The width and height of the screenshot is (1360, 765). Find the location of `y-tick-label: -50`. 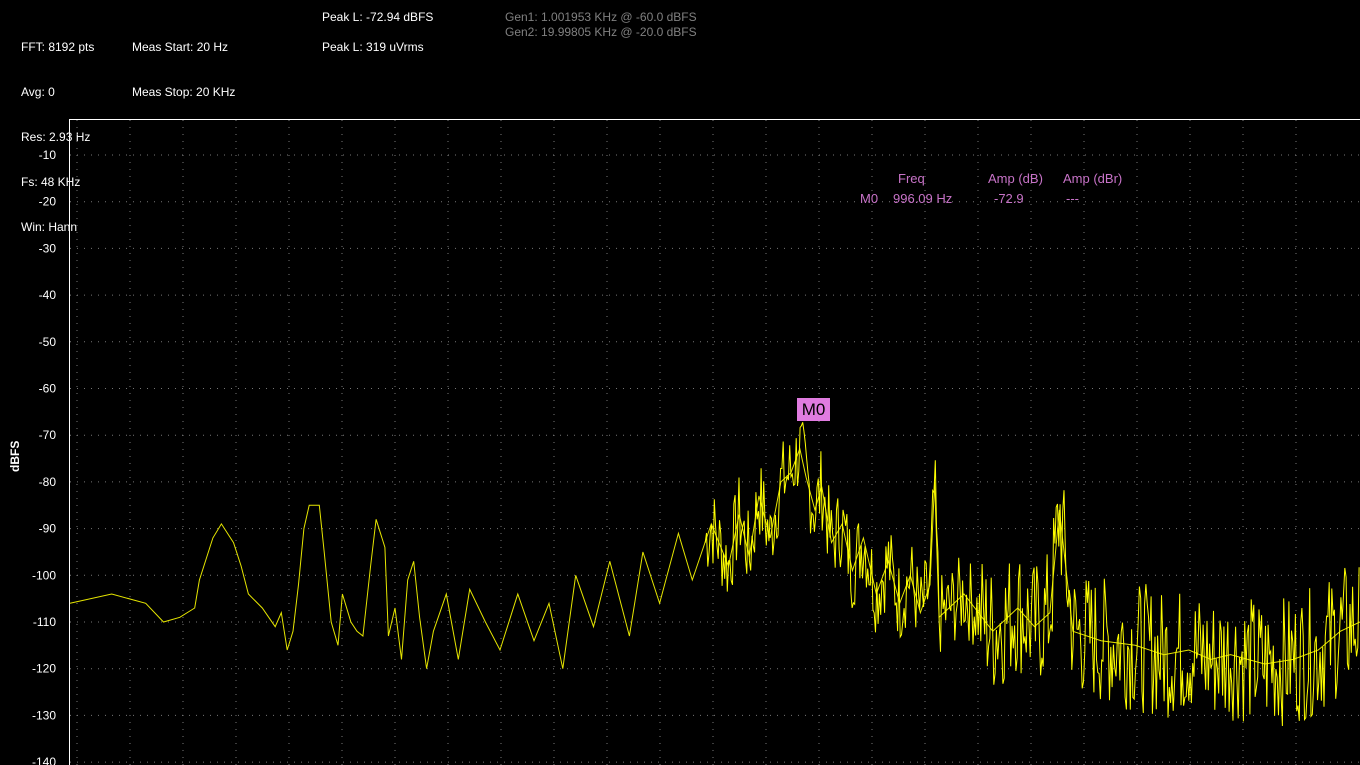

y-tick-label: -50 is located at coordinates (48, 342).